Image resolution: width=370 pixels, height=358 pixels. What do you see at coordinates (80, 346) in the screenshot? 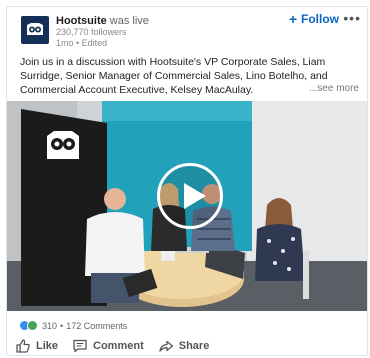
I see `comment-icon` at bounding box center [80, 346].